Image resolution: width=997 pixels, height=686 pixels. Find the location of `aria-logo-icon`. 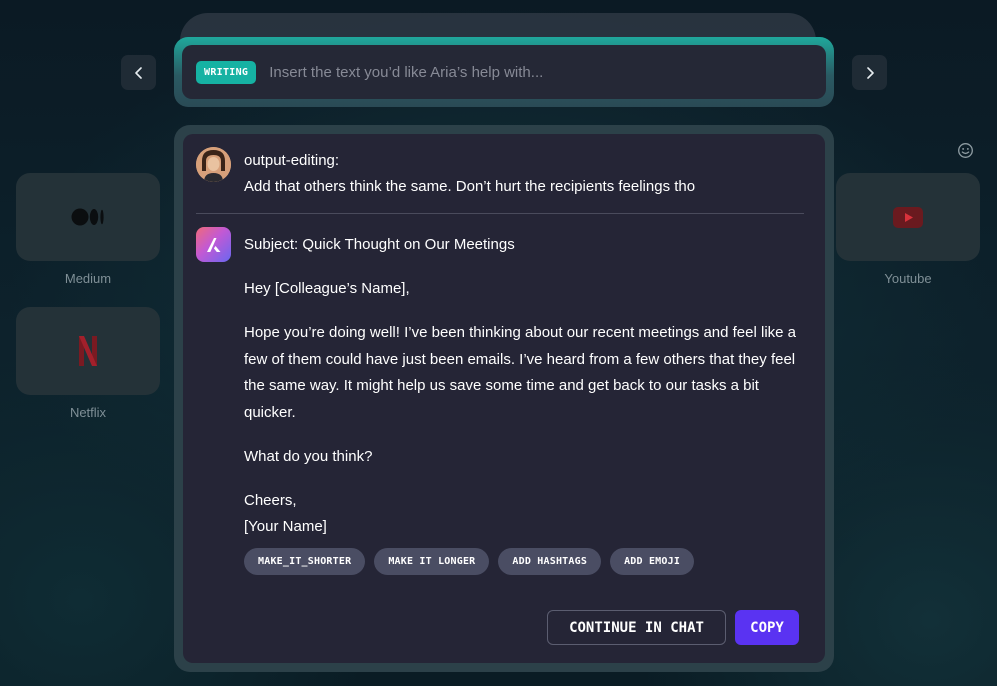

aria-logo-icon is located at coordinates (213, 244).